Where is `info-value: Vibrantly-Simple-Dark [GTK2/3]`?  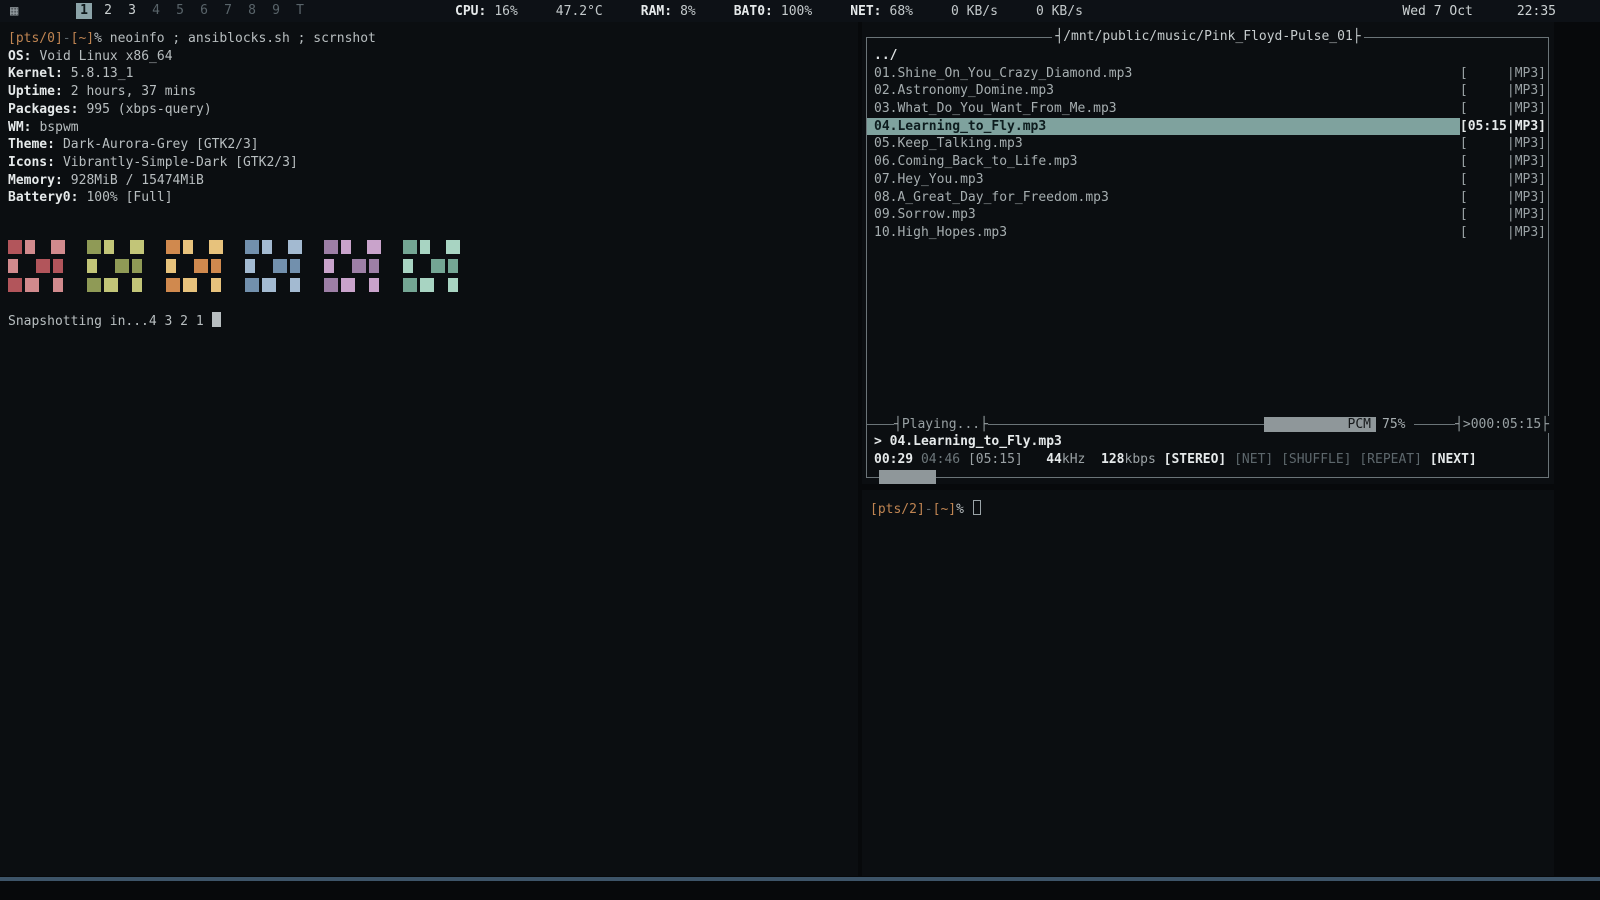
info-value: Vibrantly-Simple-Dark [GTK2/3] is located at coordinates (180, 162).